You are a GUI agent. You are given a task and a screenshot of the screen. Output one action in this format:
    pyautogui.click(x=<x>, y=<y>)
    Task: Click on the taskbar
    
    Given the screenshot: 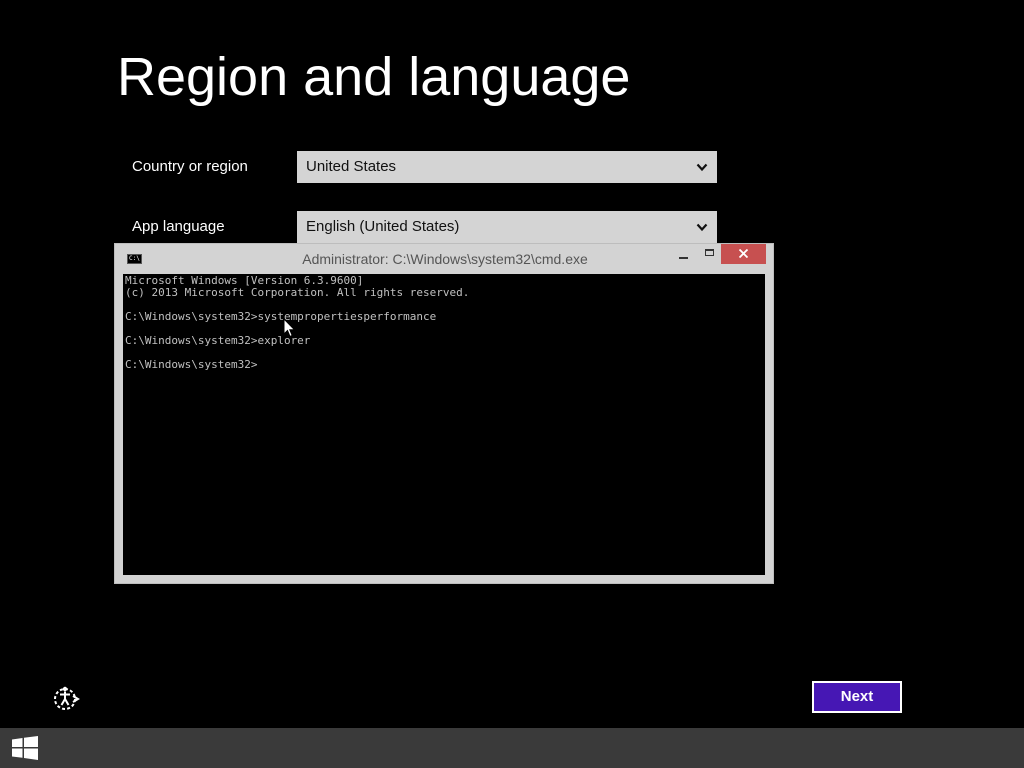 What is the action you would take?
    pyautogui.click(x=512, y=748)
    